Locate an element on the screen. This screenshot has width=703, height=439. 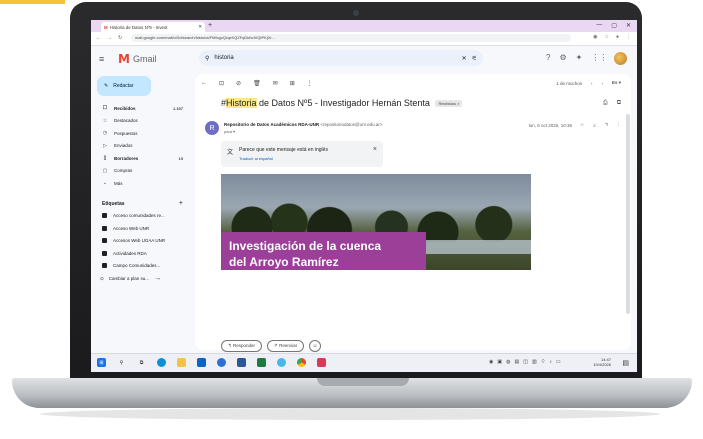
label-item: Acceso Web UNR is located at coordinates (141, 228).